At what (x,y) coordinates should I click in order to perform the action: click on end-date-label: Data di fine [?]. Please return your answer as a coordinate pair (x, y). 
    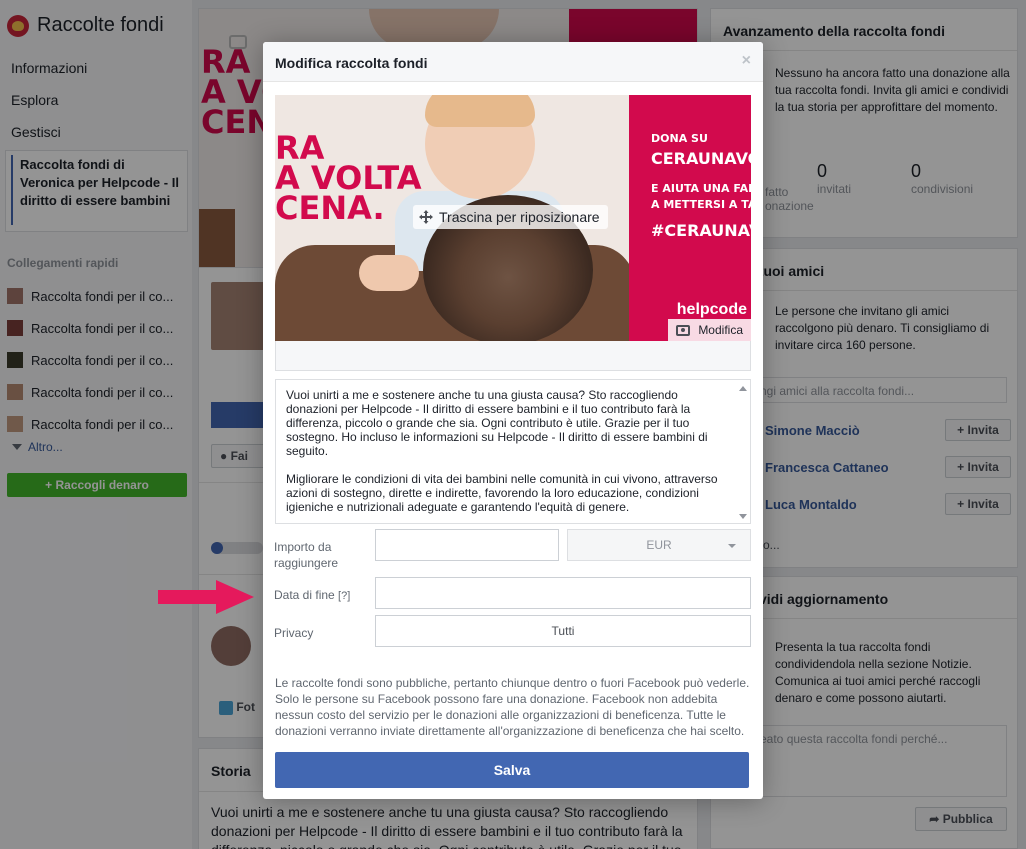
    Looking at the image, I should click on (312, 595).